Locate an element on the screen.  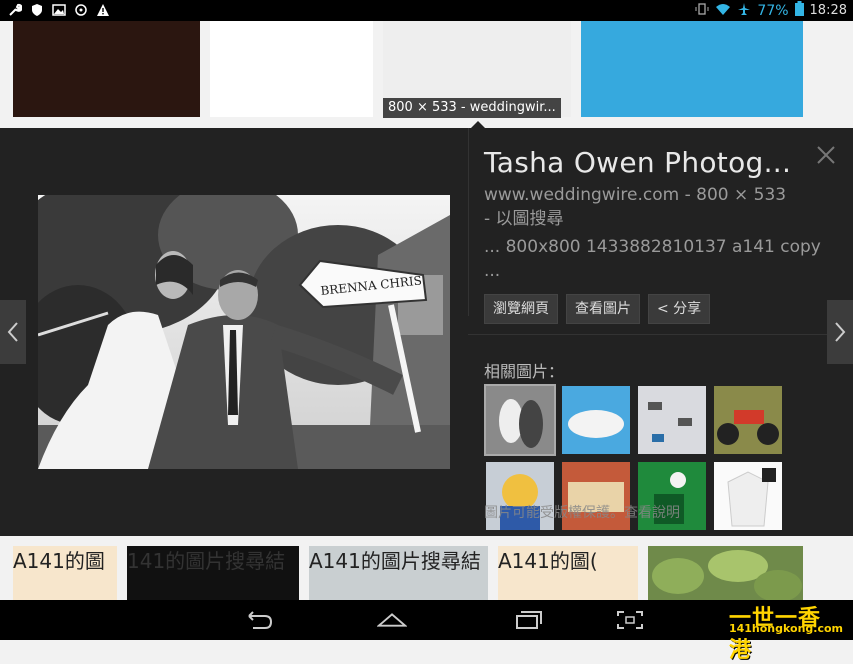
share-button: < 分享 is located at coordinates (679, 309).